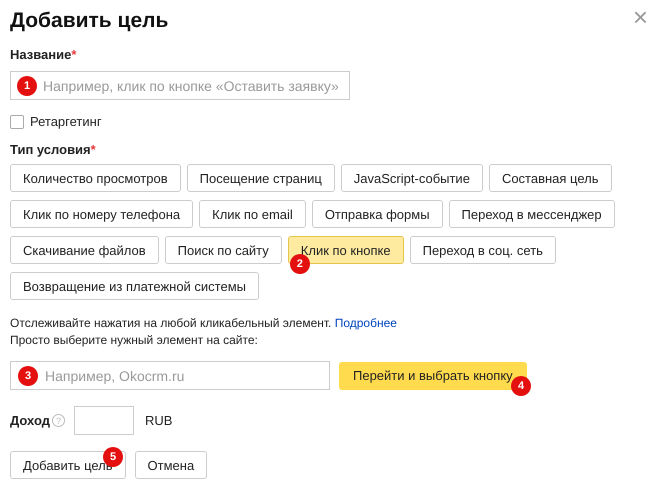 The width and height of the screenshot is (660, 500). I want to click on condition-option: Поиск по сайту, so click(223, 250).